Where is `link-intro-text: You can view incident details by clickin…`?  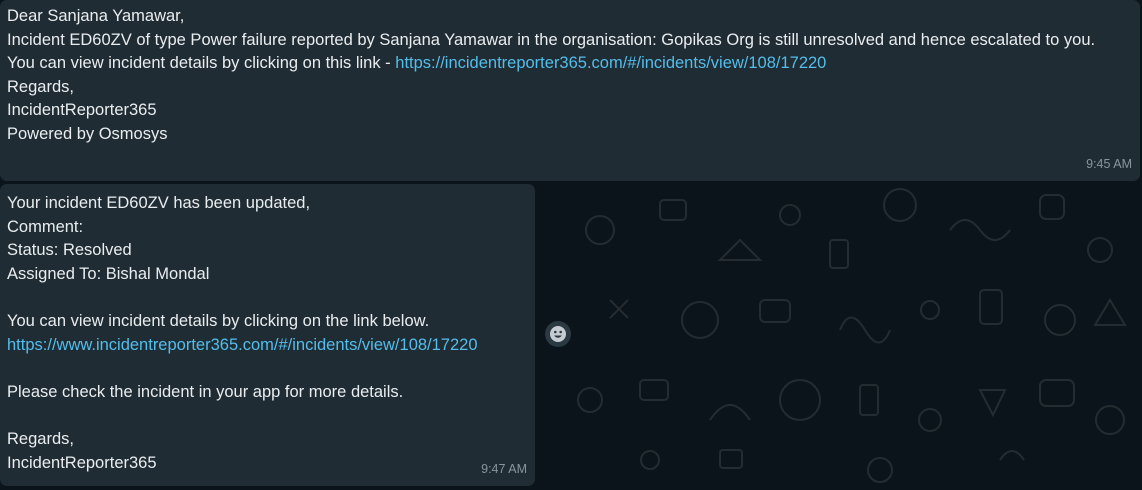
link-intro-text: You can view incident details by clickin… is located at coordinates (218, 320).